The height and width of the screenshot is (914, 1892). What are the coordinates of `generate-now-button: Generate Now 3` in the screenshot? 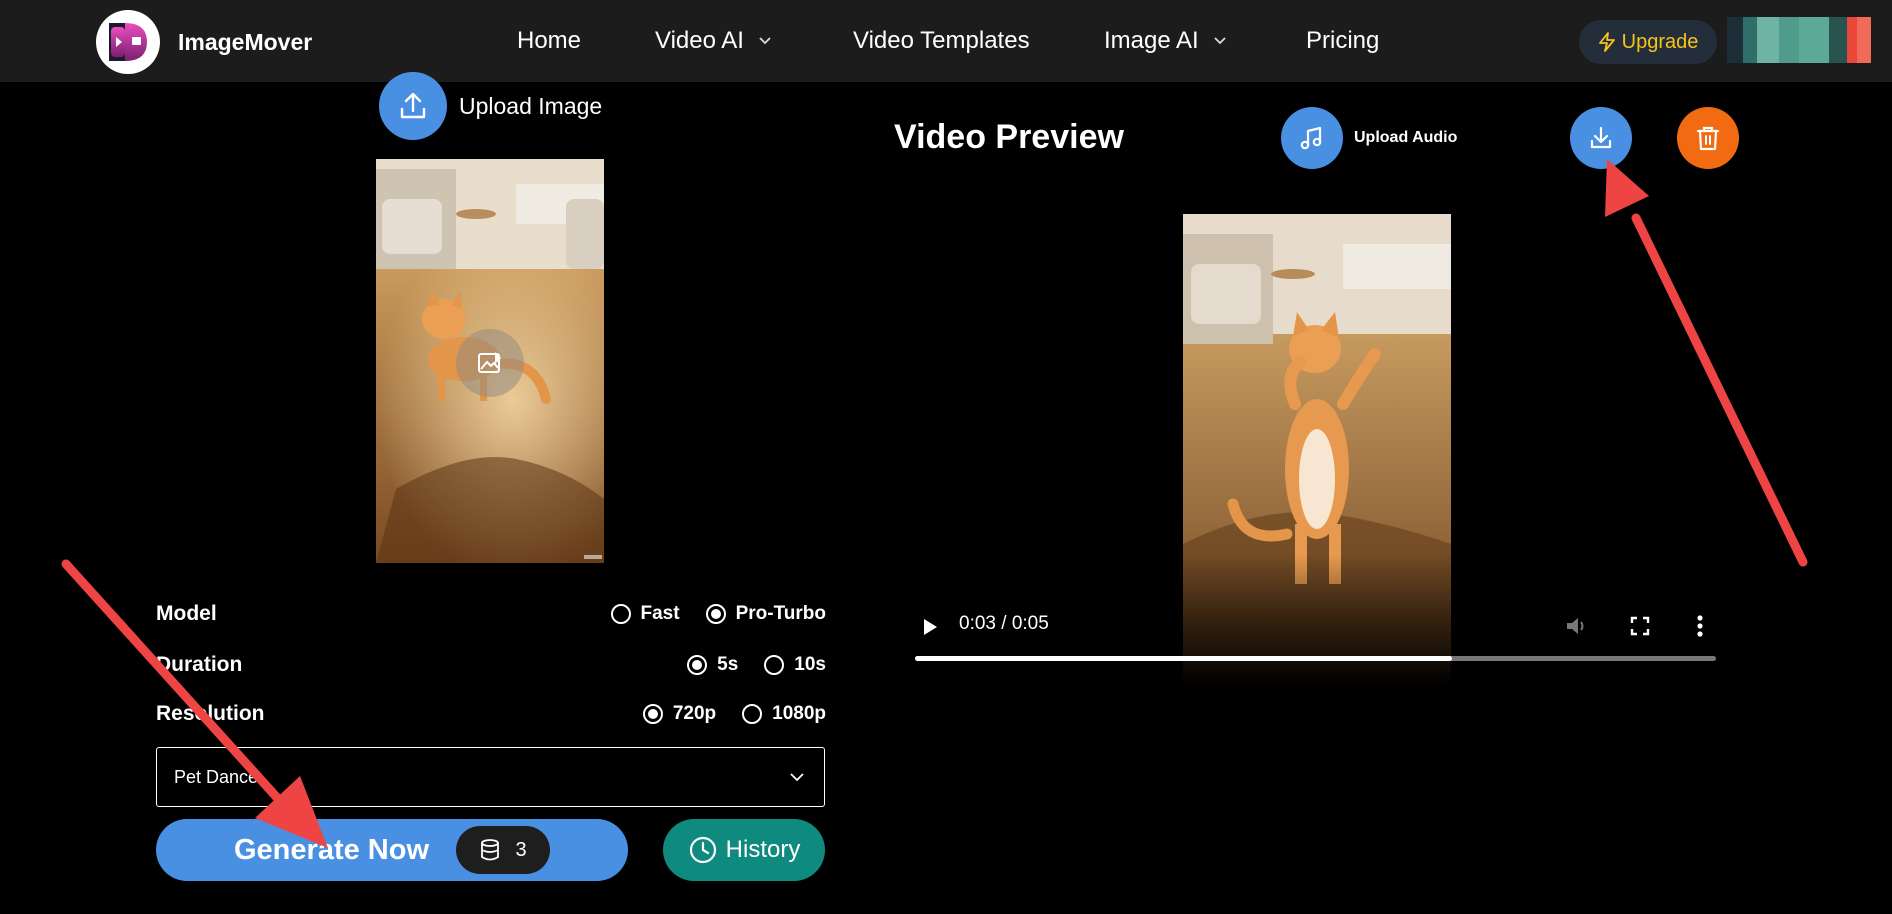 It's located at (392, 850).